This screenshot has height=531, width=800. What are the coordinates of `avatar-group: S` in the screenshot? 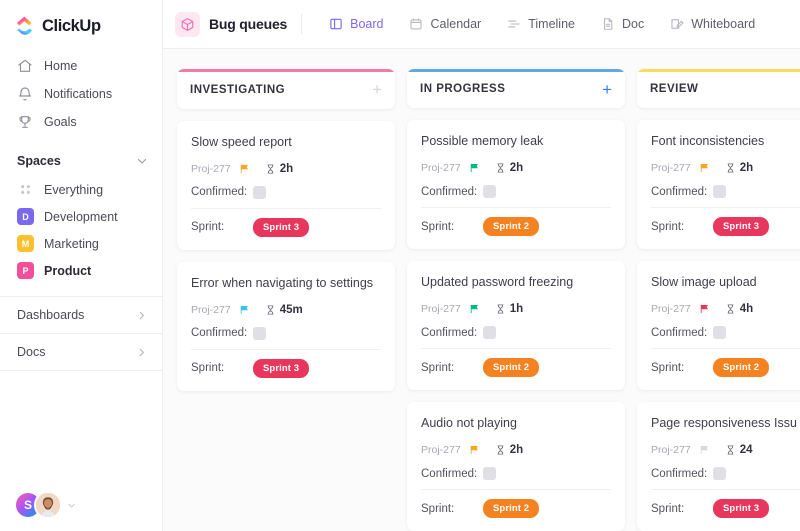 It's located at (45, 505).